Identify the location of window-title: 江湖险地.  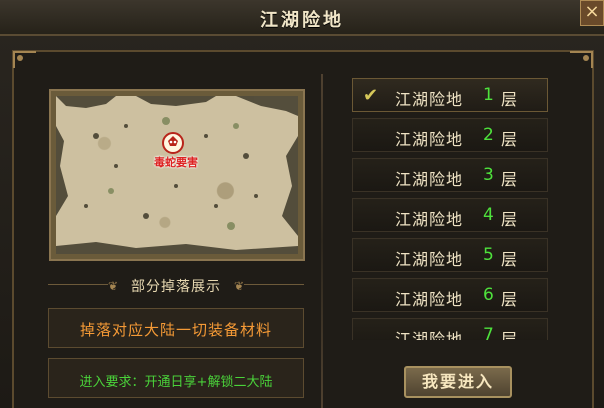
(302, 20).